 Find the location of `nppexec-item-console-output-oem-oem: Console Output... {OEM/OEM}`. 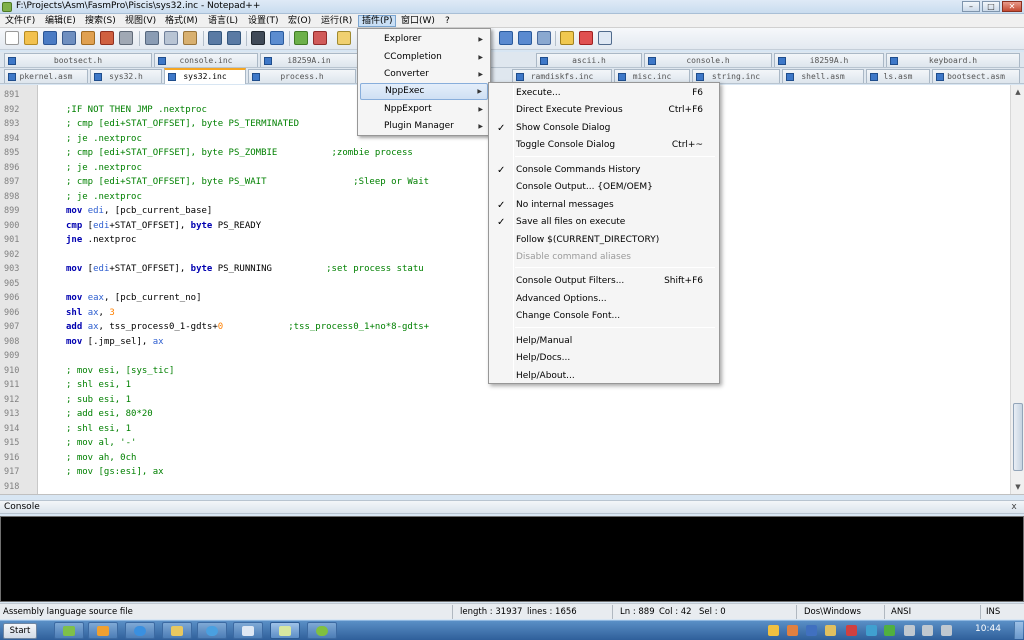

nppexec-item-console-output-oem-oem: Console Output... {OEM/OEM} is located at coordinates (604, 187).